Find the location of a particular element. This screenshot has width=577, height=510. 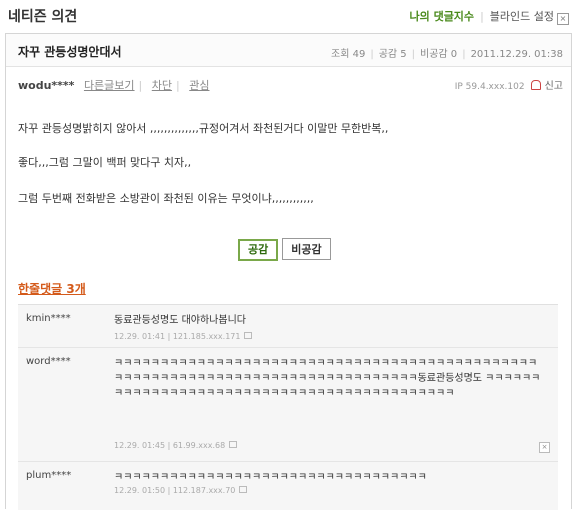

top-right-links: 나의 댓글지수 | 블라인드 설정 × is located at coordinates (489, 16).